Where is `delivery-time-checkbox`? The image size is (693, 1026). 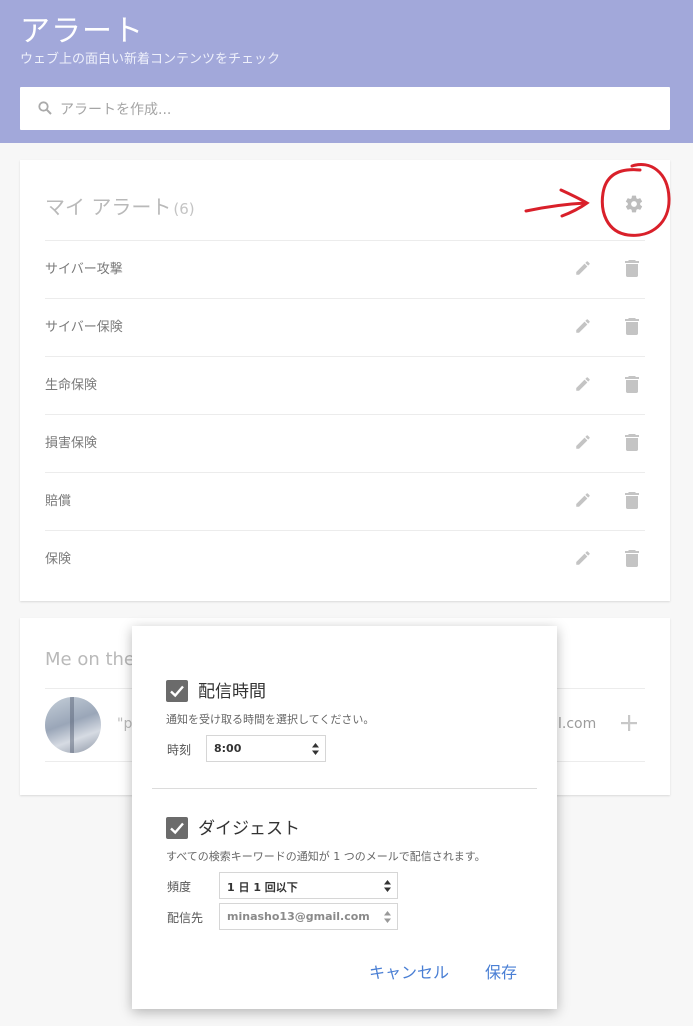 delivery-time-checkbox is located at coordinates (177, 691).